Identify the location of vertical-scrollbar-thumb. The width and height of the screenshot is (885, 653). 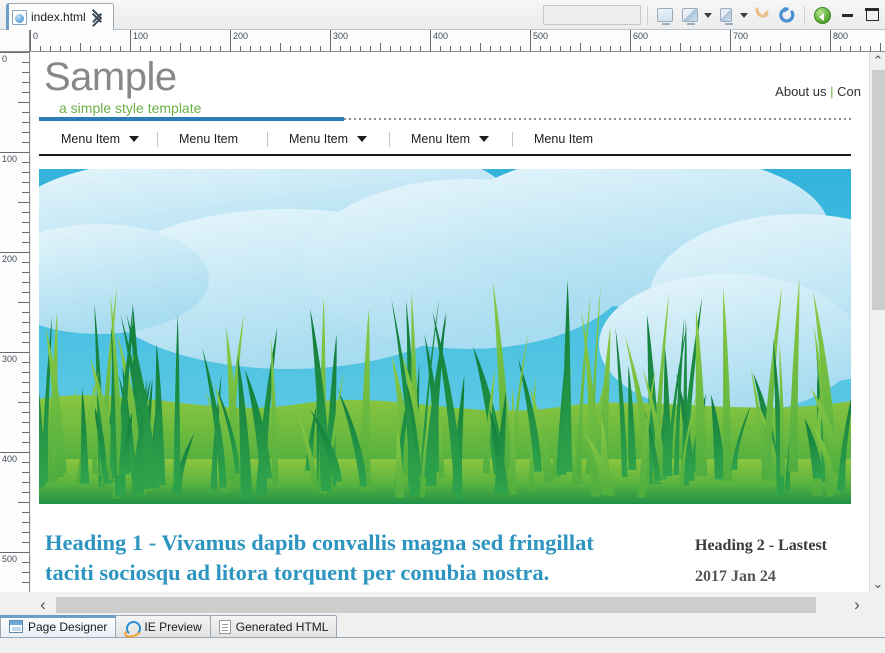
(878, 190).